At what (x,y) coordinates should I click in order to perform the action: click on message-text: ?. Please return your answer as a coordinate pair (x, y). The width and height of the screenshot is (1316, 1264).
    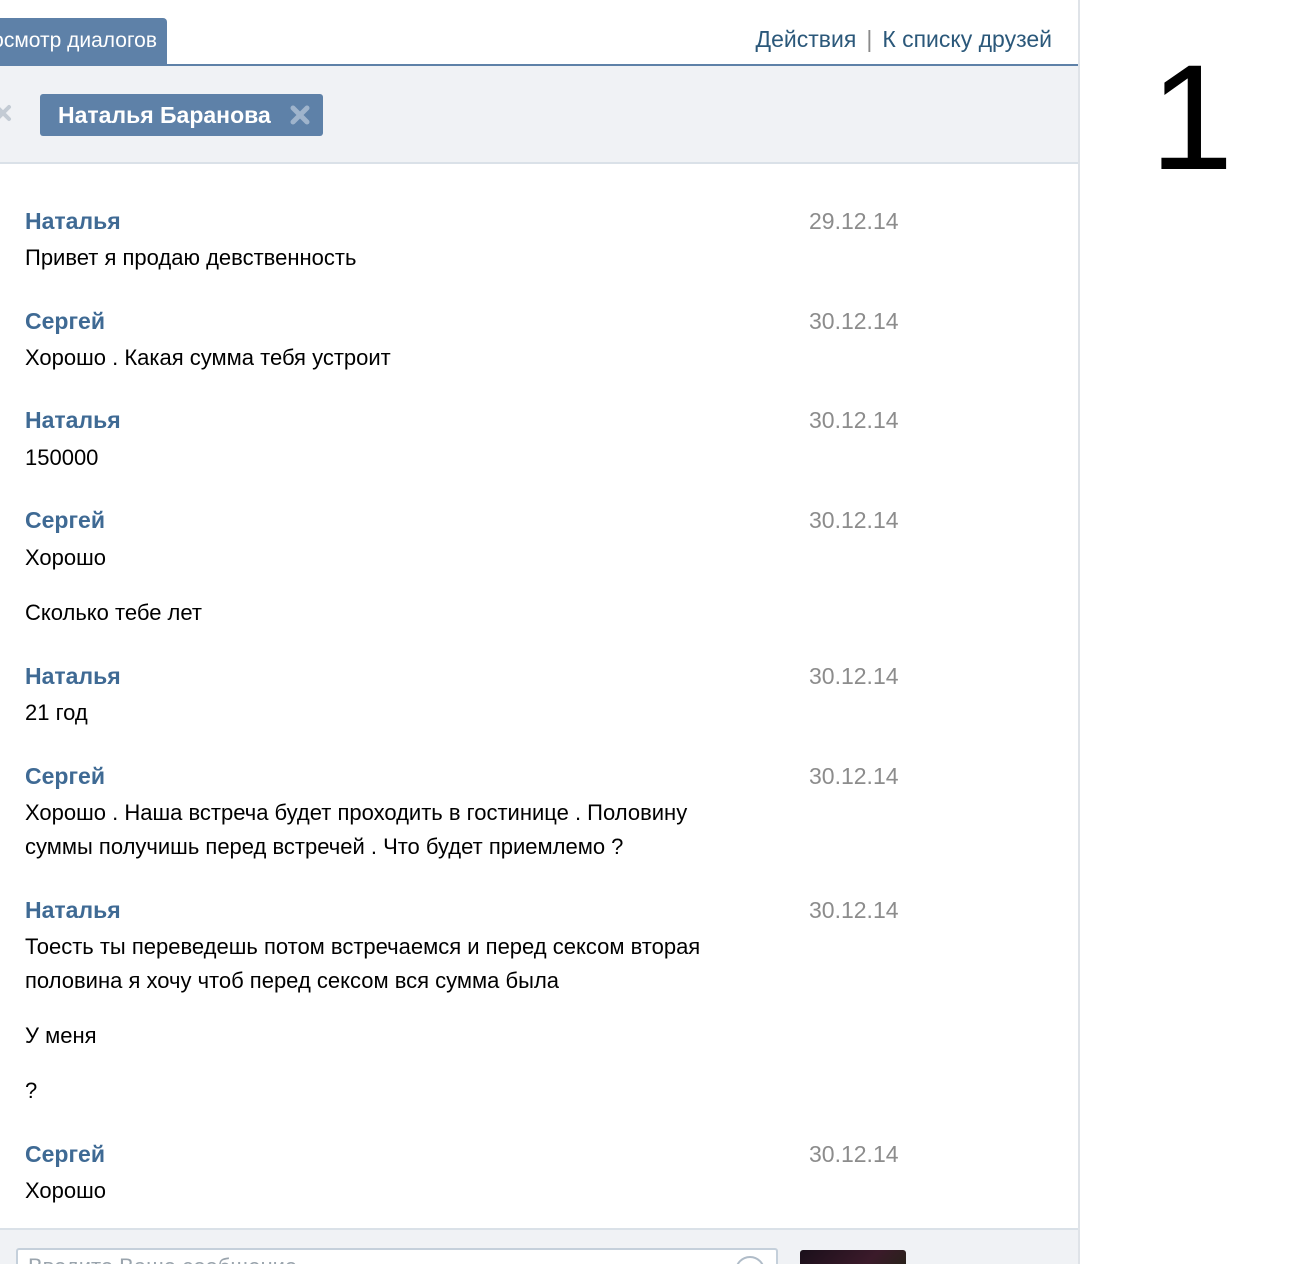
    Looking at the image, I should click on (31, 1090).